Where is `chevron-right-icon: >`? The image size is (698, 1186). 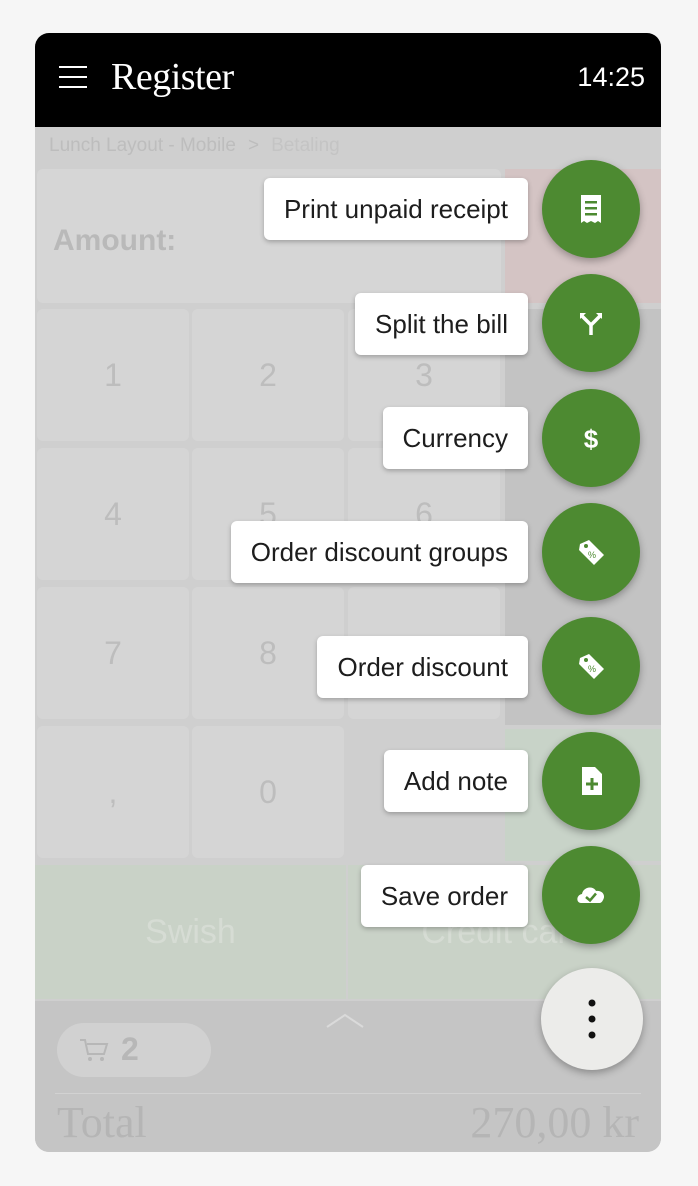
chevron-right-icon: > is located at coordinates (253, 145).